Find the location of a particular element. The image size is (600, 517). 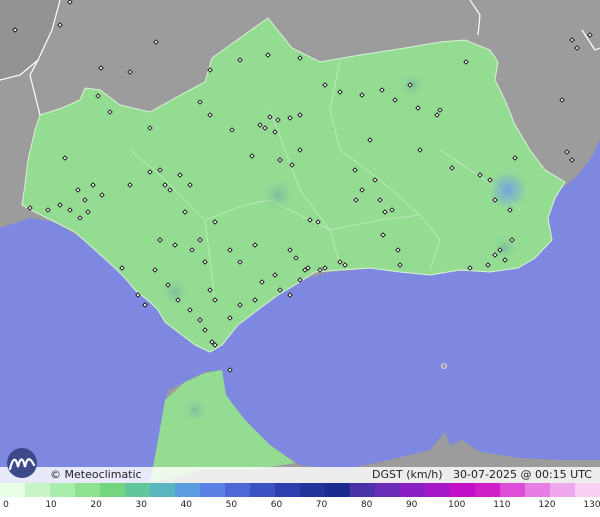

legend-tick: 10 is located at coordinates (51, 505).